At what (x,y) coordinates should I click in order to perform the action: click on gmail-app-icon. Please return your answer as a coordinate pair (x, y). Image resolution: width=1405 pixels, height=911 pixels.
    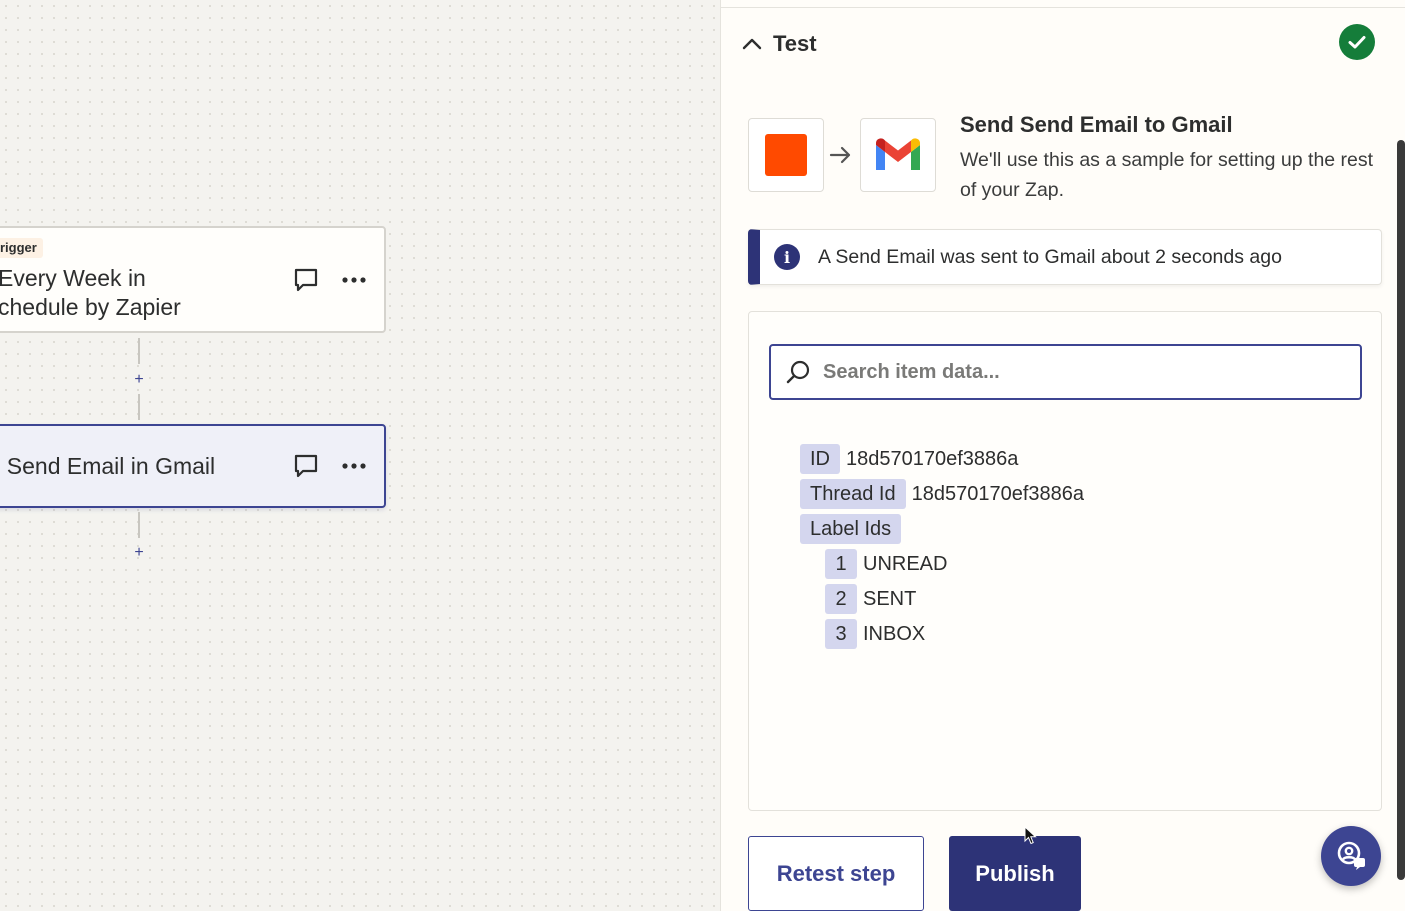
    Looking at the image, I should click on (898, 155).